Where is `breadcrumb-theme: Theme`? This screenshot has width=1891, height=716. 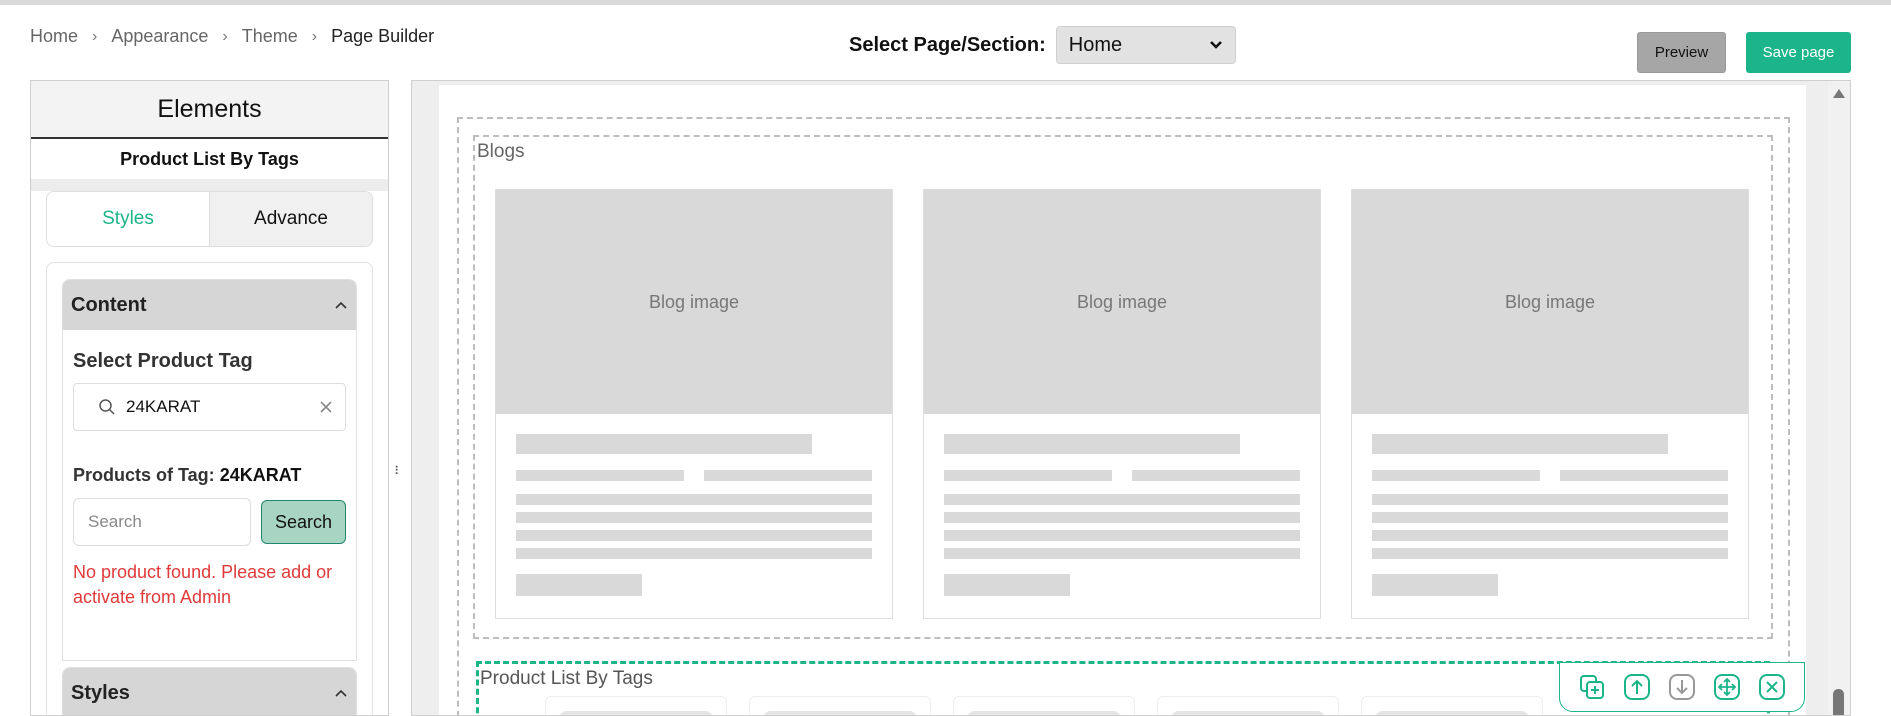
breadcrumb-theme: Theme is located at coordinates (270, 36).